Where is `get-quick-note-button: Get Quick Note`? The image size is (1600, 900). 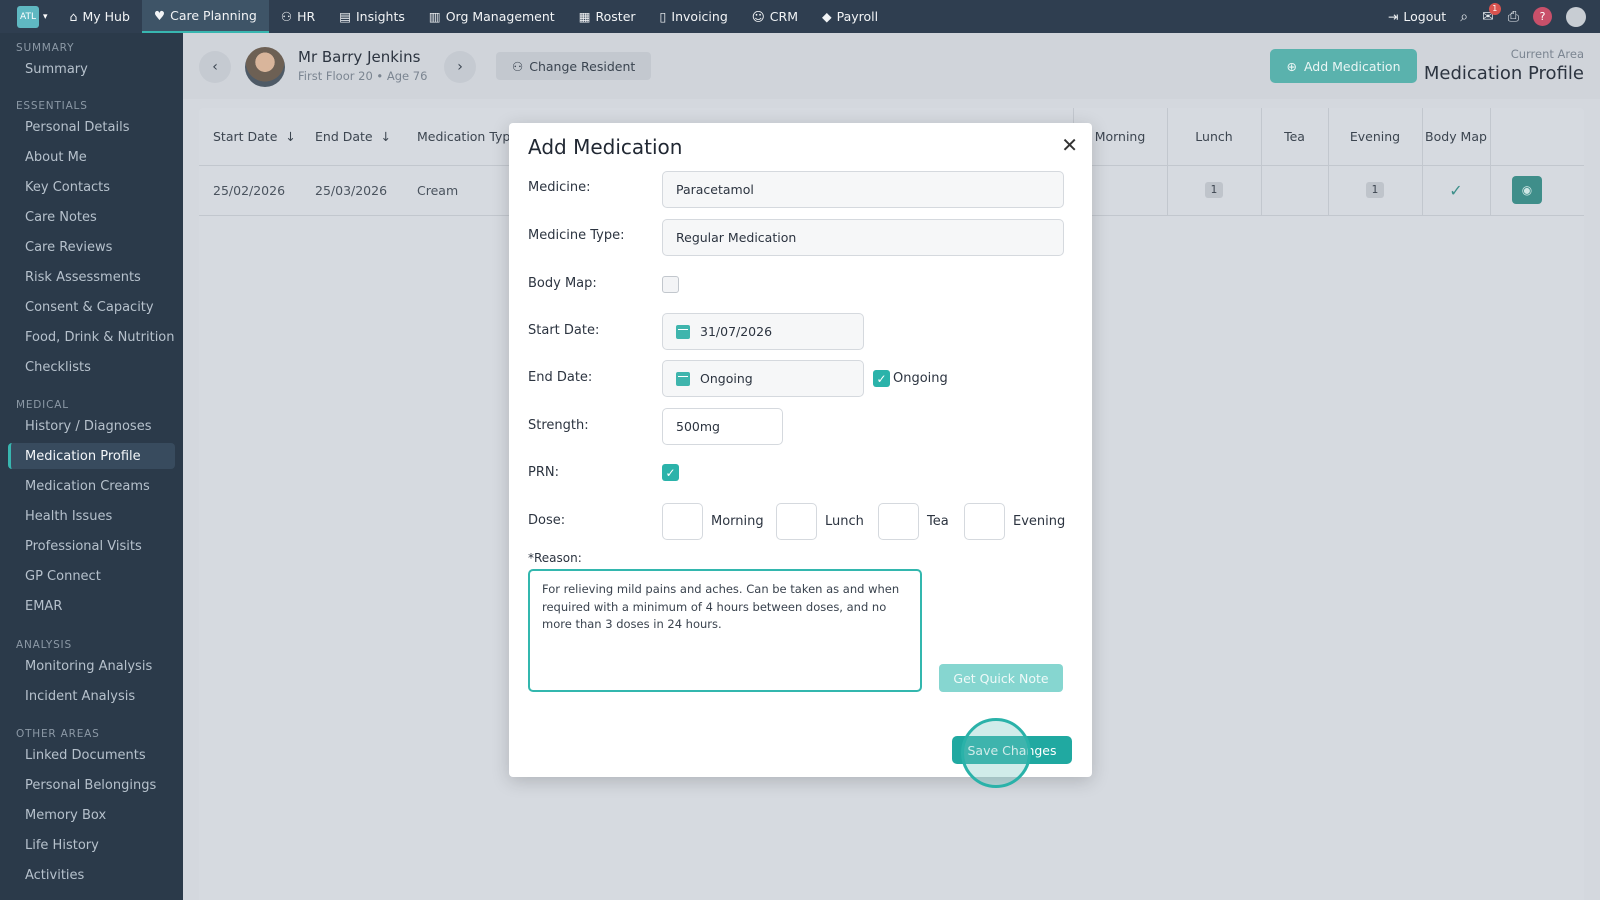
get-quick-note-button: Get Quick Note is located at coordinates (1001, 678).